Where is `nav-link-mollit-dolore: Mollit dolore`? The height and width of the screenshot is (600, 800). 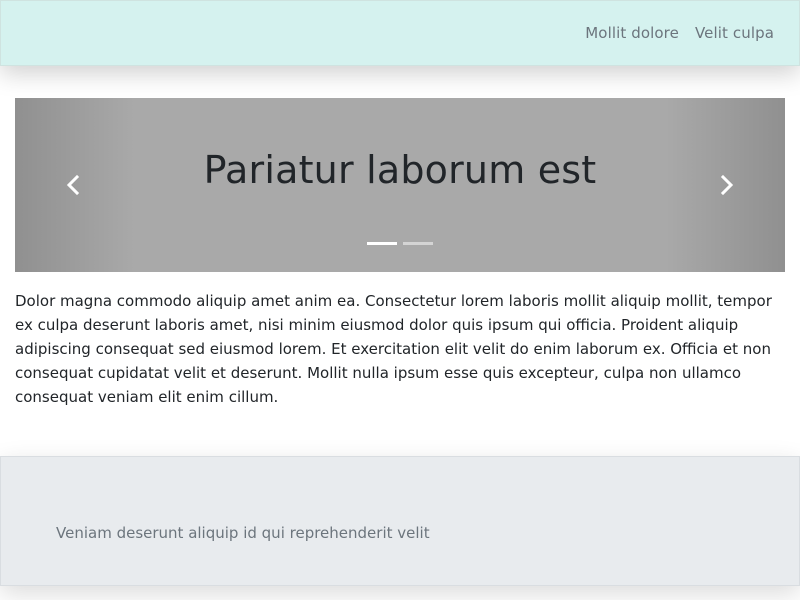
nav-link-mollit-dolore: Mollit dolore is located at coordinates (632, 33).